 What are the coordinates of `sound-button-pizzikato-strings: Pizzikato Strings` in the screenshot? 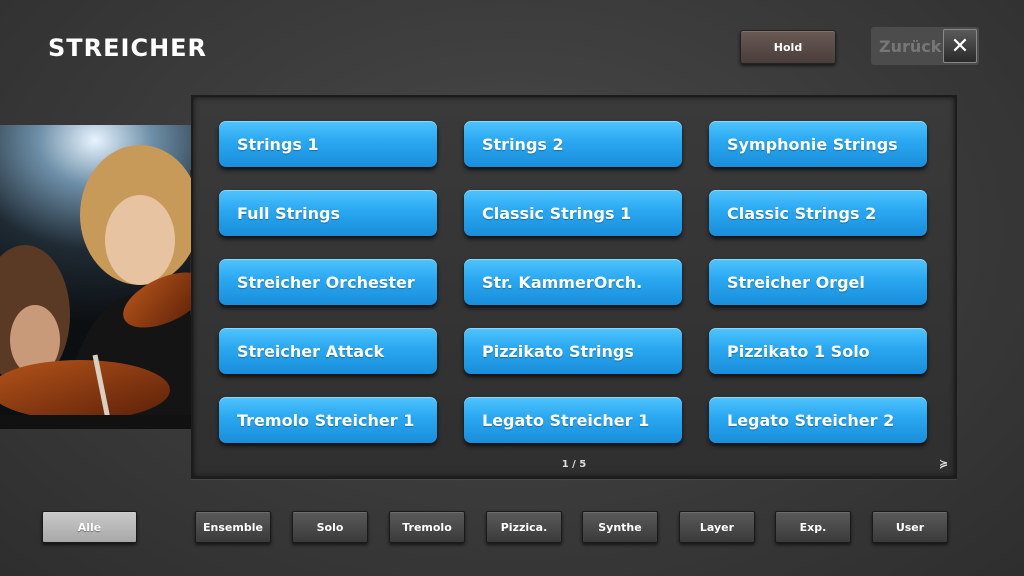 It's located at (573, 351).